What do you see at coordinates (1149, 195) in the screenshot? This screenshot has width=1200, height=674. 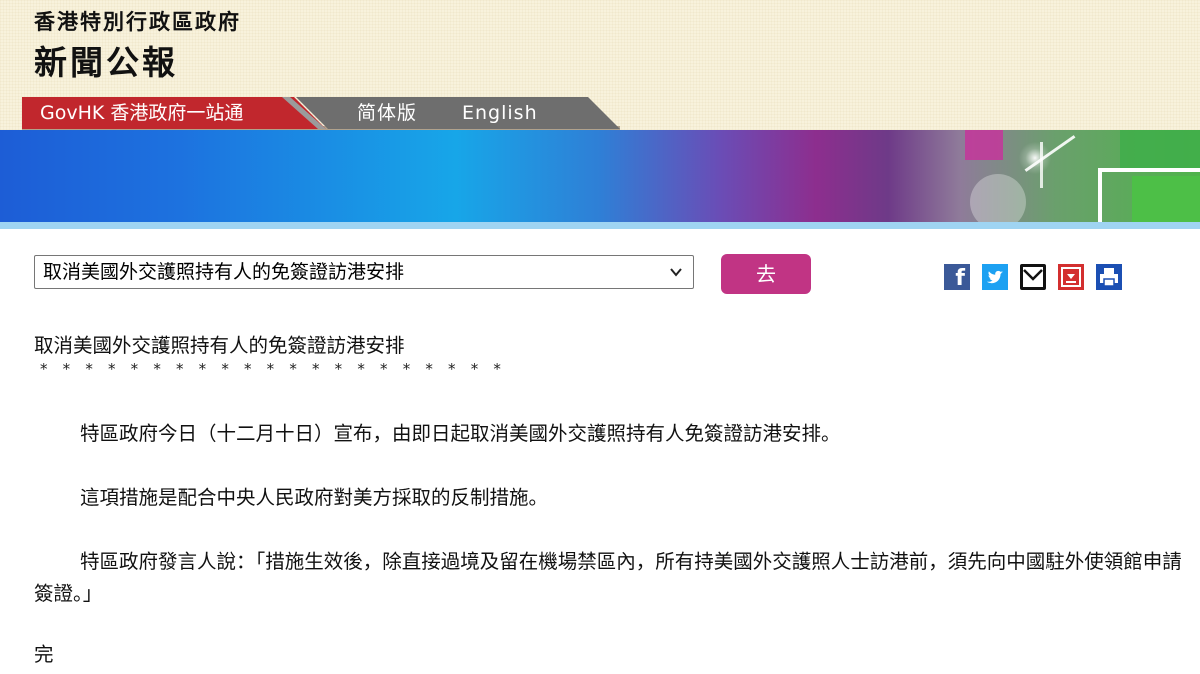 I see `banner-frame` at bounding box center [1149, 195].